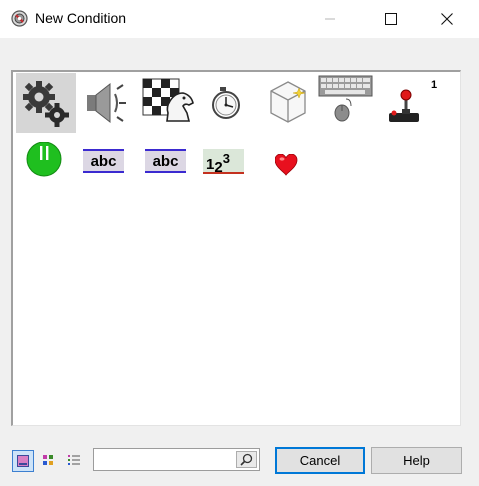  I want to click on small-icons-view-button, so click(49, 461).